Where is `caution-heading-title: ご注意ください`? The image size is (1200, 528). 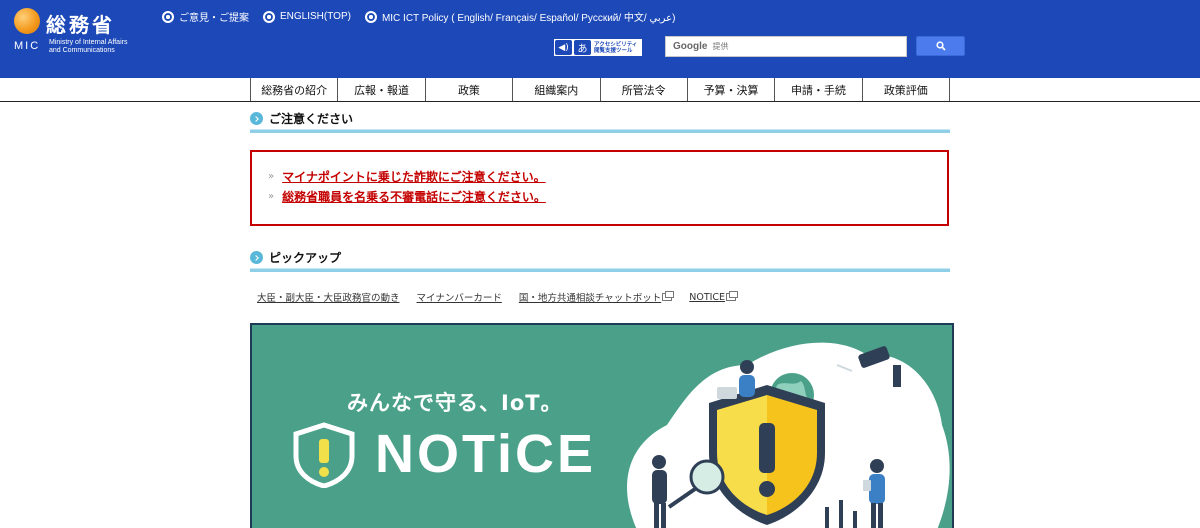 caution-heading-title: ご注意ください is located at coordinates (311, 119).